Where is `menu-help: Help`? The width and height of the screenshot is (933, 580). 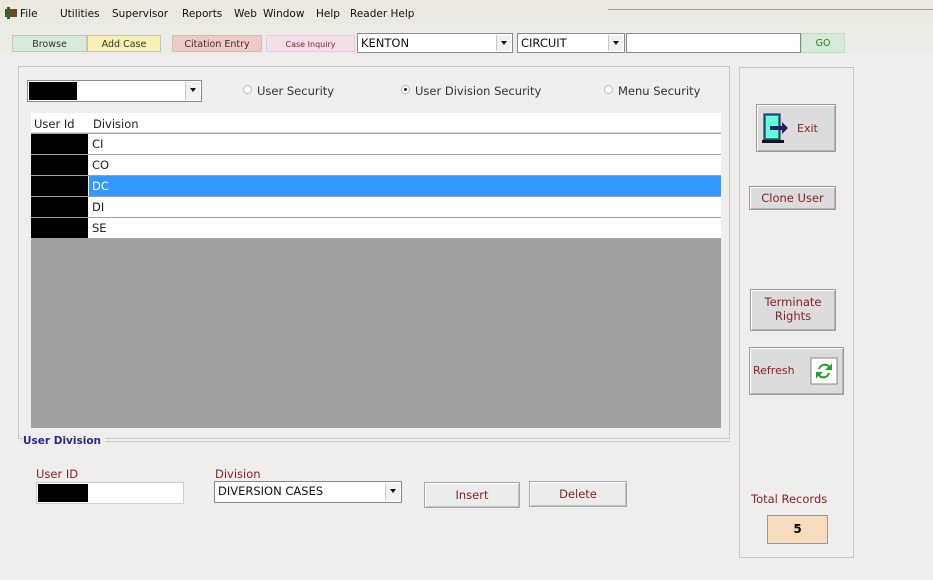 menu-help: Help is located at coordinates (328, 14).